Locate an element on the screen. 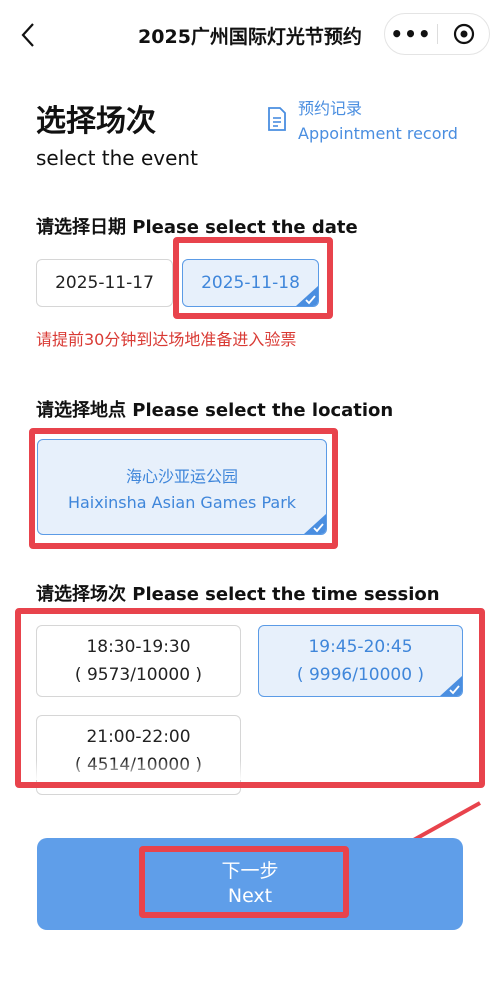  date-option-1117: 2025-11-17 is located at coordinates (104, 283).